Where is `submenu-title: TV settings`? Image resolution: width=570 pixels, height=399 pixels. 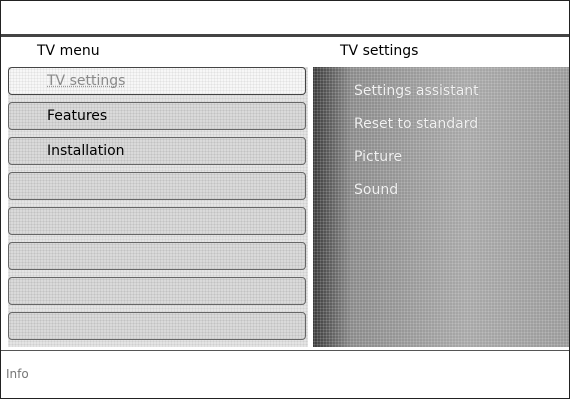
submenu-title: TV settings is located at coordinates (379, 51).